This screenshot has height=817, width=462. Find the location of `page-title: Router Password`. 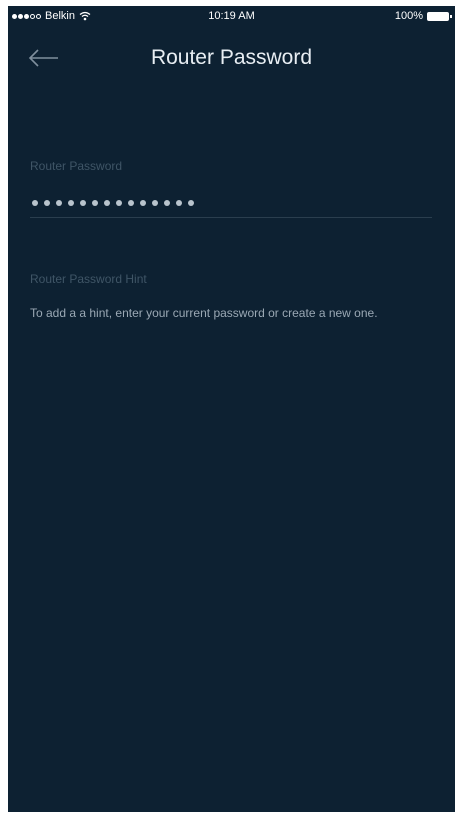

page-title: Router Password is located at coordinates (231, 57).